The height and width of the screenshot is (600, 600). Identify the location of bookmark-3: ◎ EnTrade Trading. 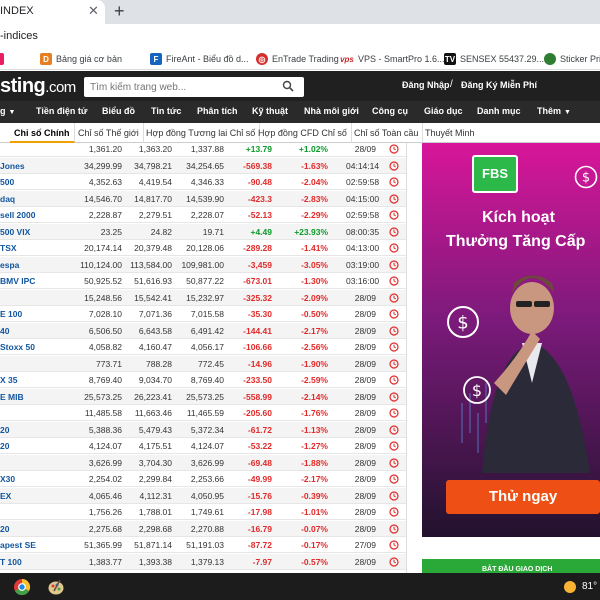
(297, 59).